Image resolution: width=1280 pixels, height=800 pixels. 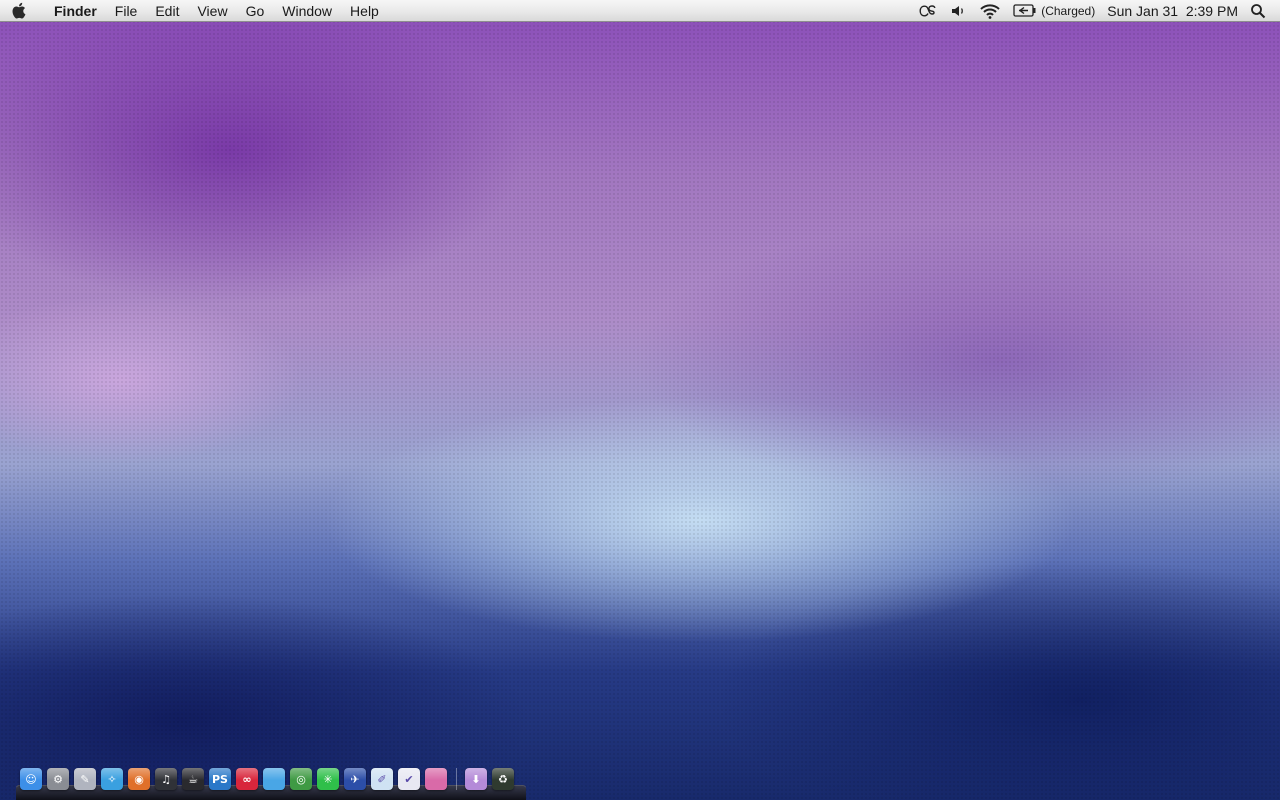 I want to click on firefox-icon: ◉, so click(x=139, y=779).